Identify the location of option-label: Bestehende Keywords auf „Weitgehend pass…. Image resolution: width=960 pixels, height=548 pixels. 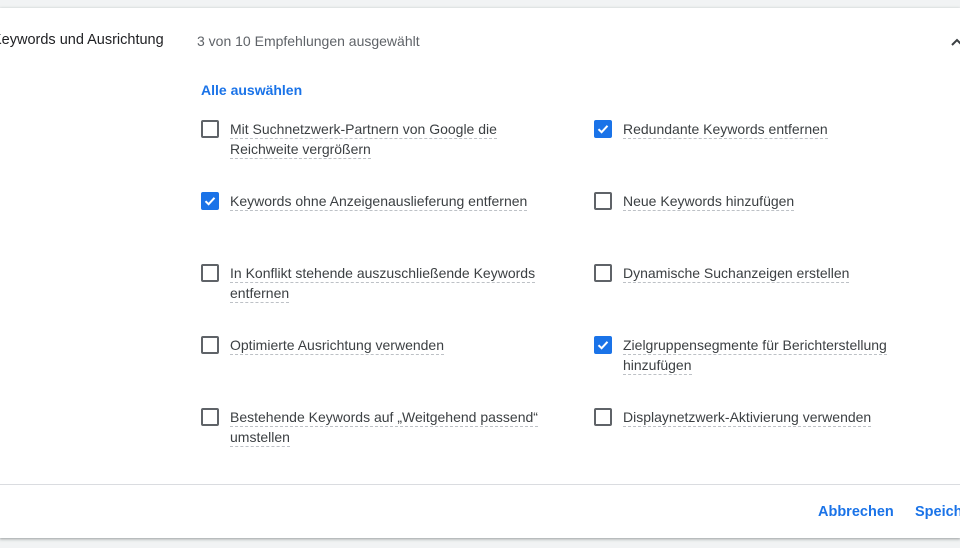
(384, 428).